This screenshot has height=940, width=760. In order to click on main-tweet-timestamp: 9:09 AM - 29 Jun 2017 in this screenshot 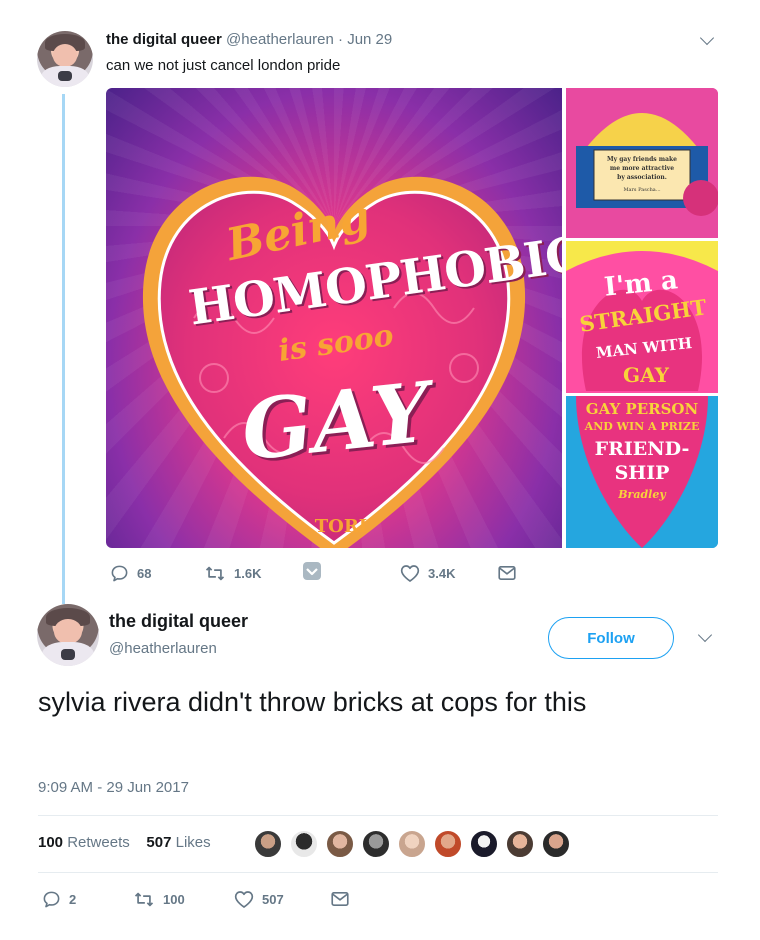, I will do `click(113, 787)`.